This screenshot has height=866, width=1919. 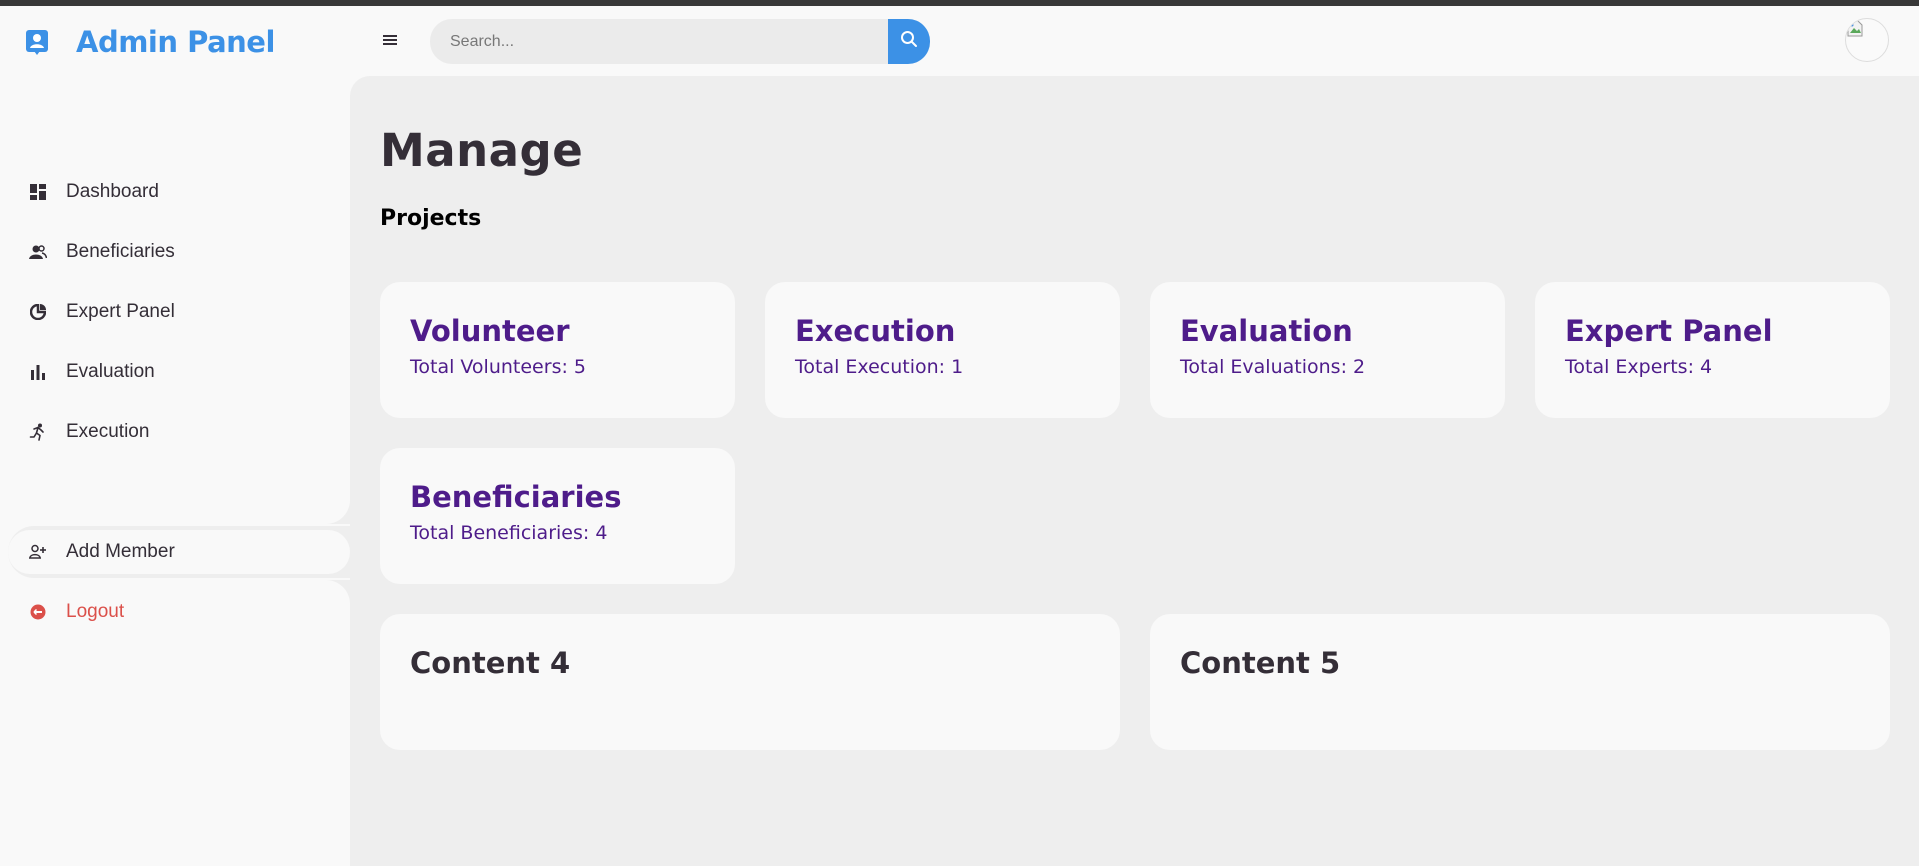 What do you see at coordinates (179, 612) in the screenshot?
I see `sidebar-item-logout: Logout` at bounding box center [179, 612].